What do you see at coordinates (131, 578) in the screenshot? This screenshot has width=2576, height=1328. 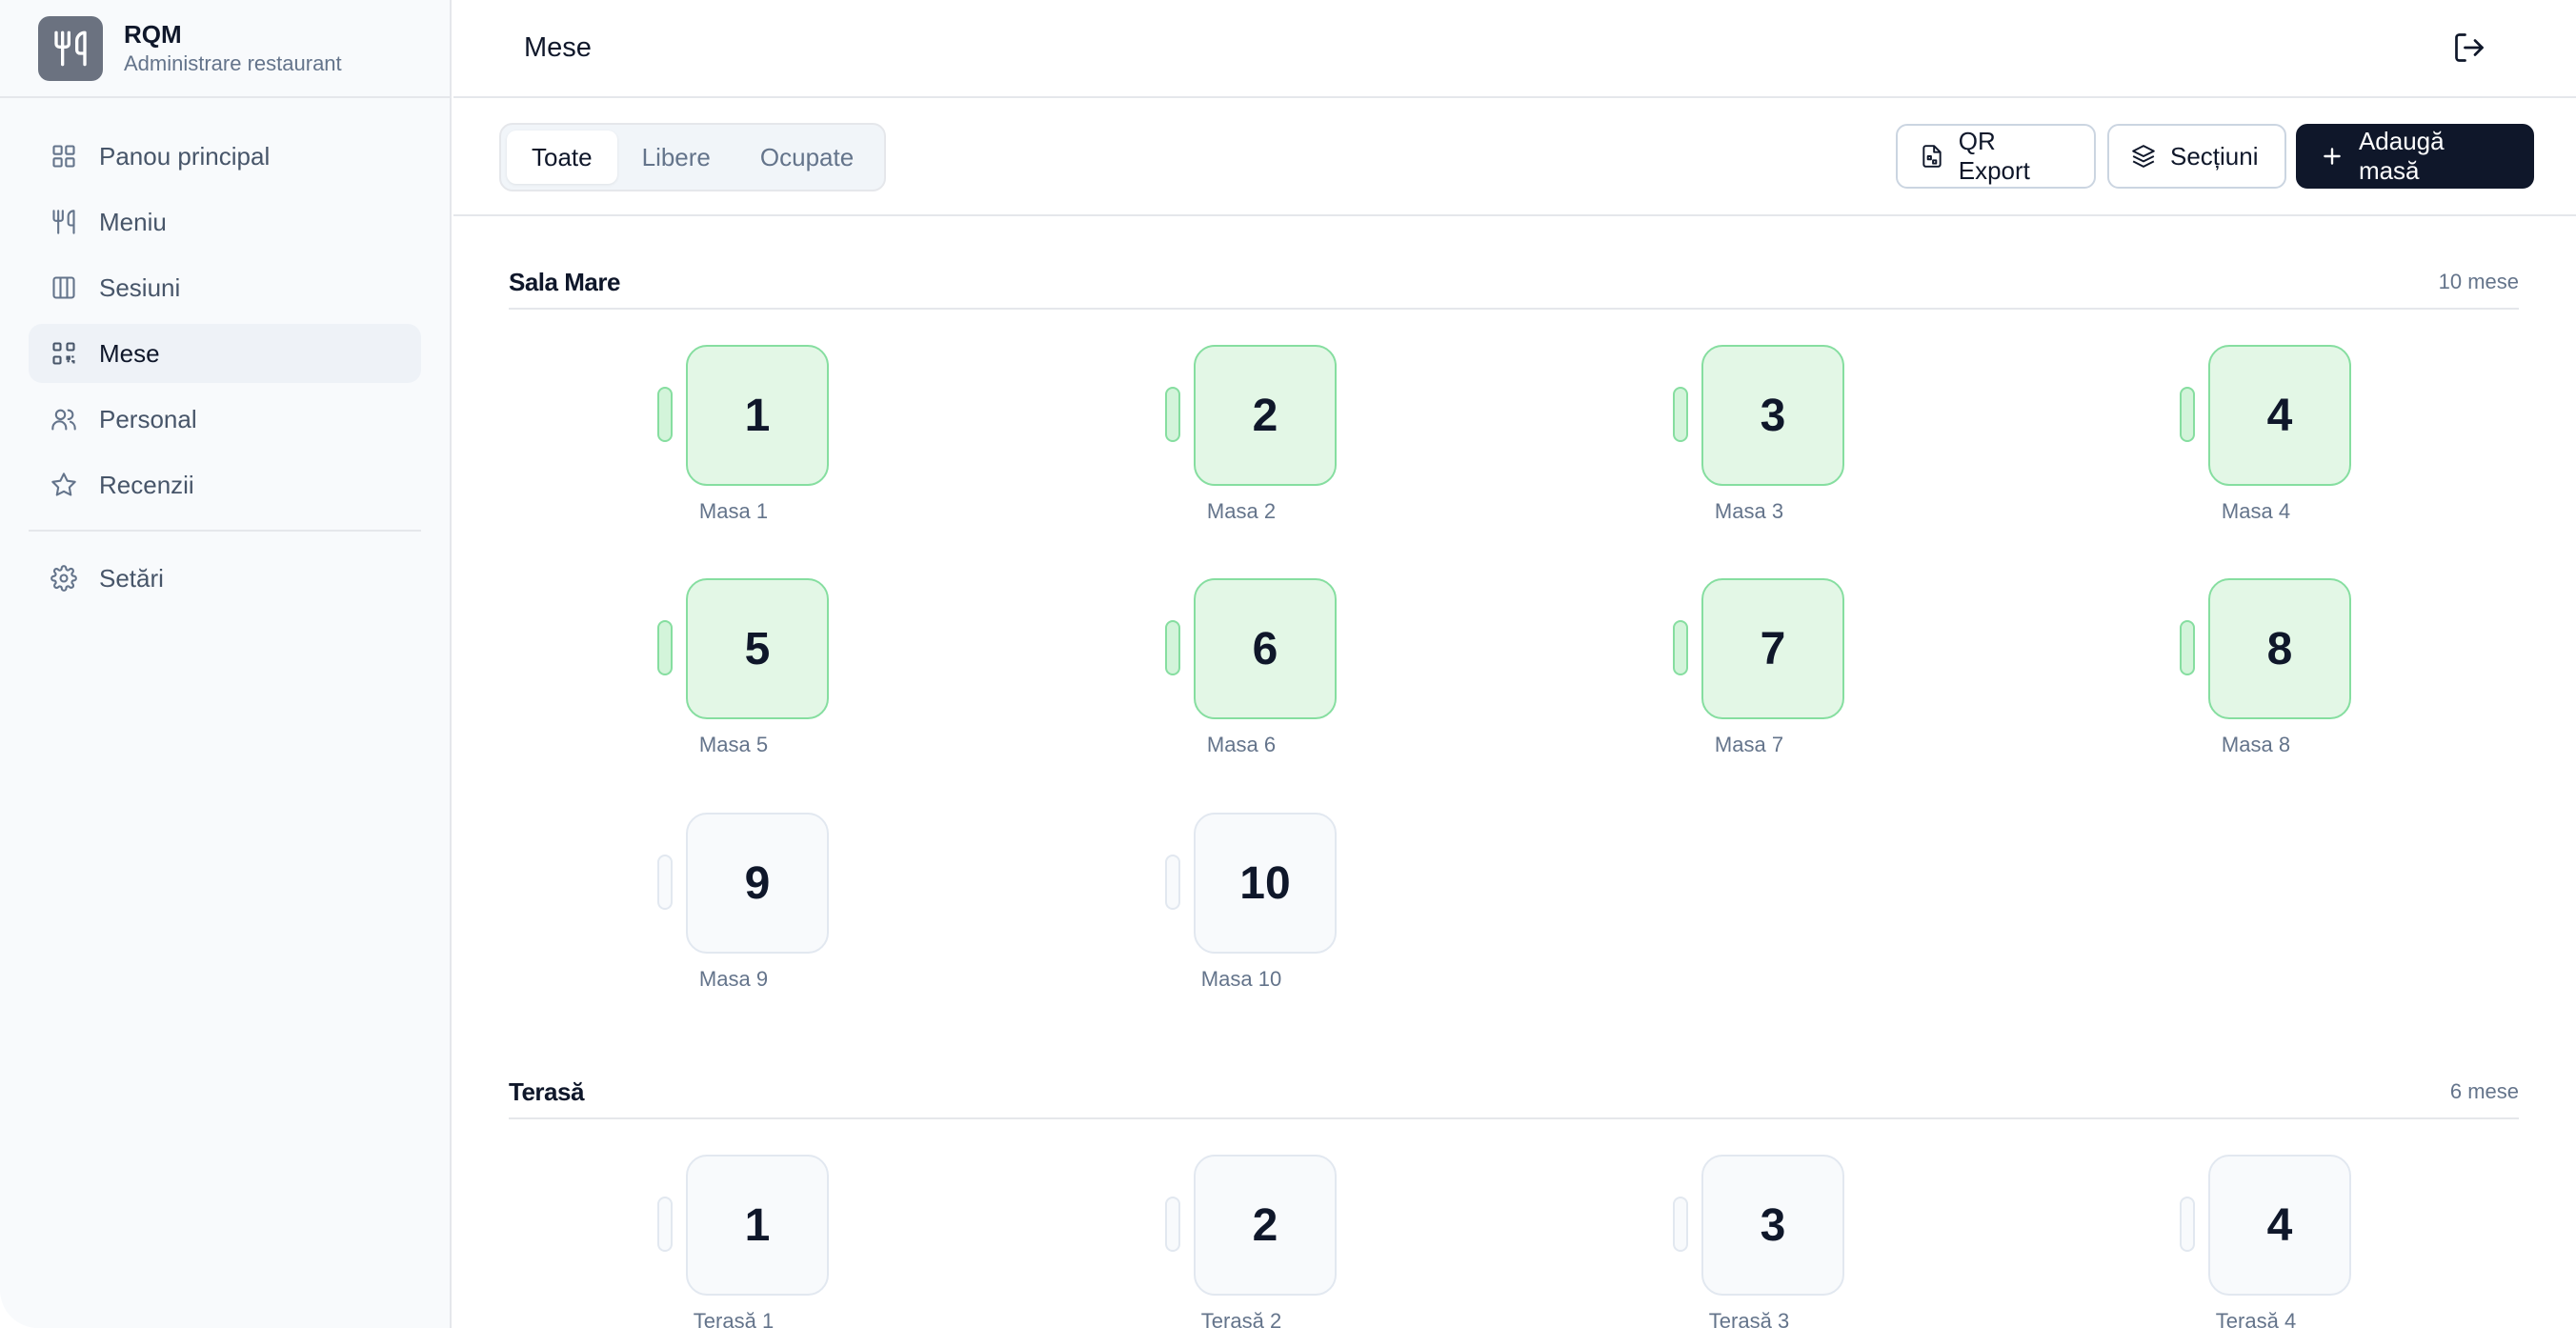 I see `sidebar-item-label: Setări` at bounding box center [131, 578].